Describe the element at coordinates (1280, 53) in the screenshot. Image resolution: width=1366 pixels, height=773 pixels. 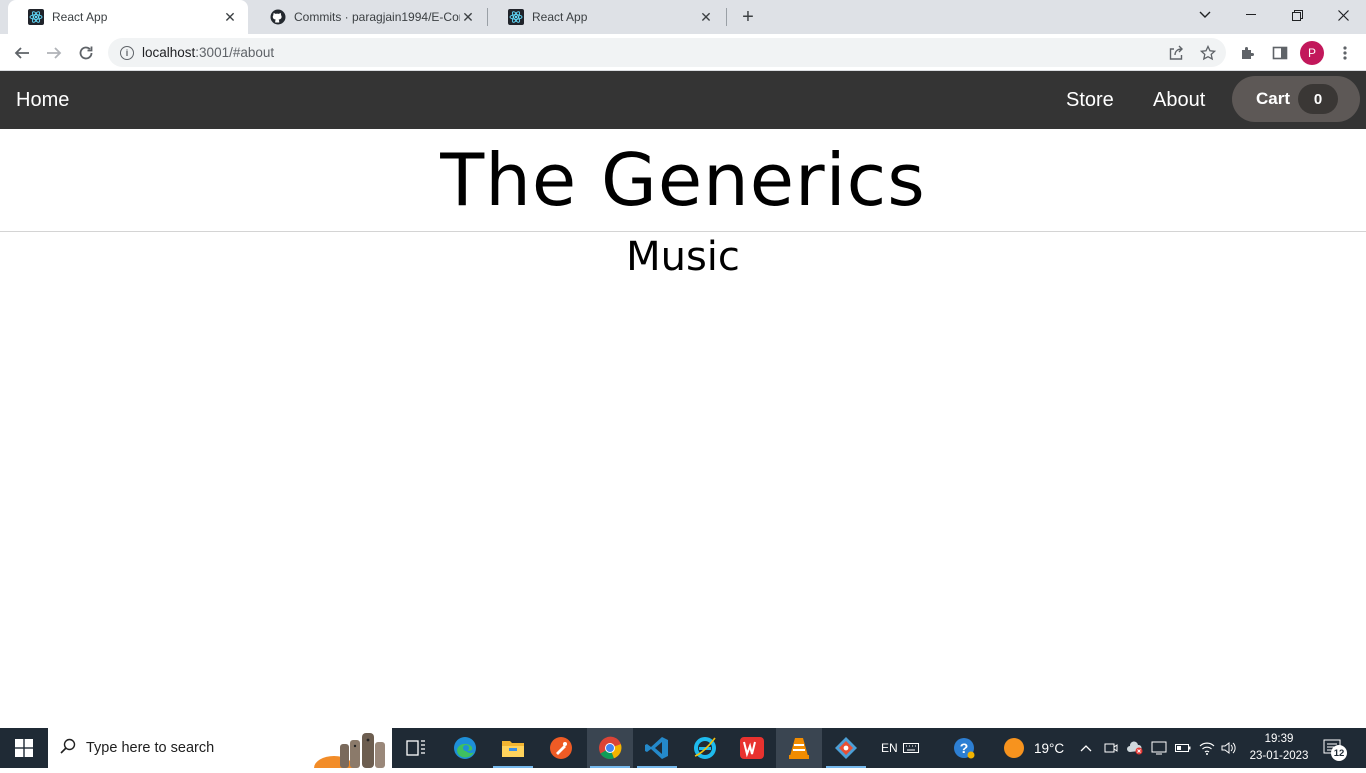
I see `side-panel-icon` at that location.